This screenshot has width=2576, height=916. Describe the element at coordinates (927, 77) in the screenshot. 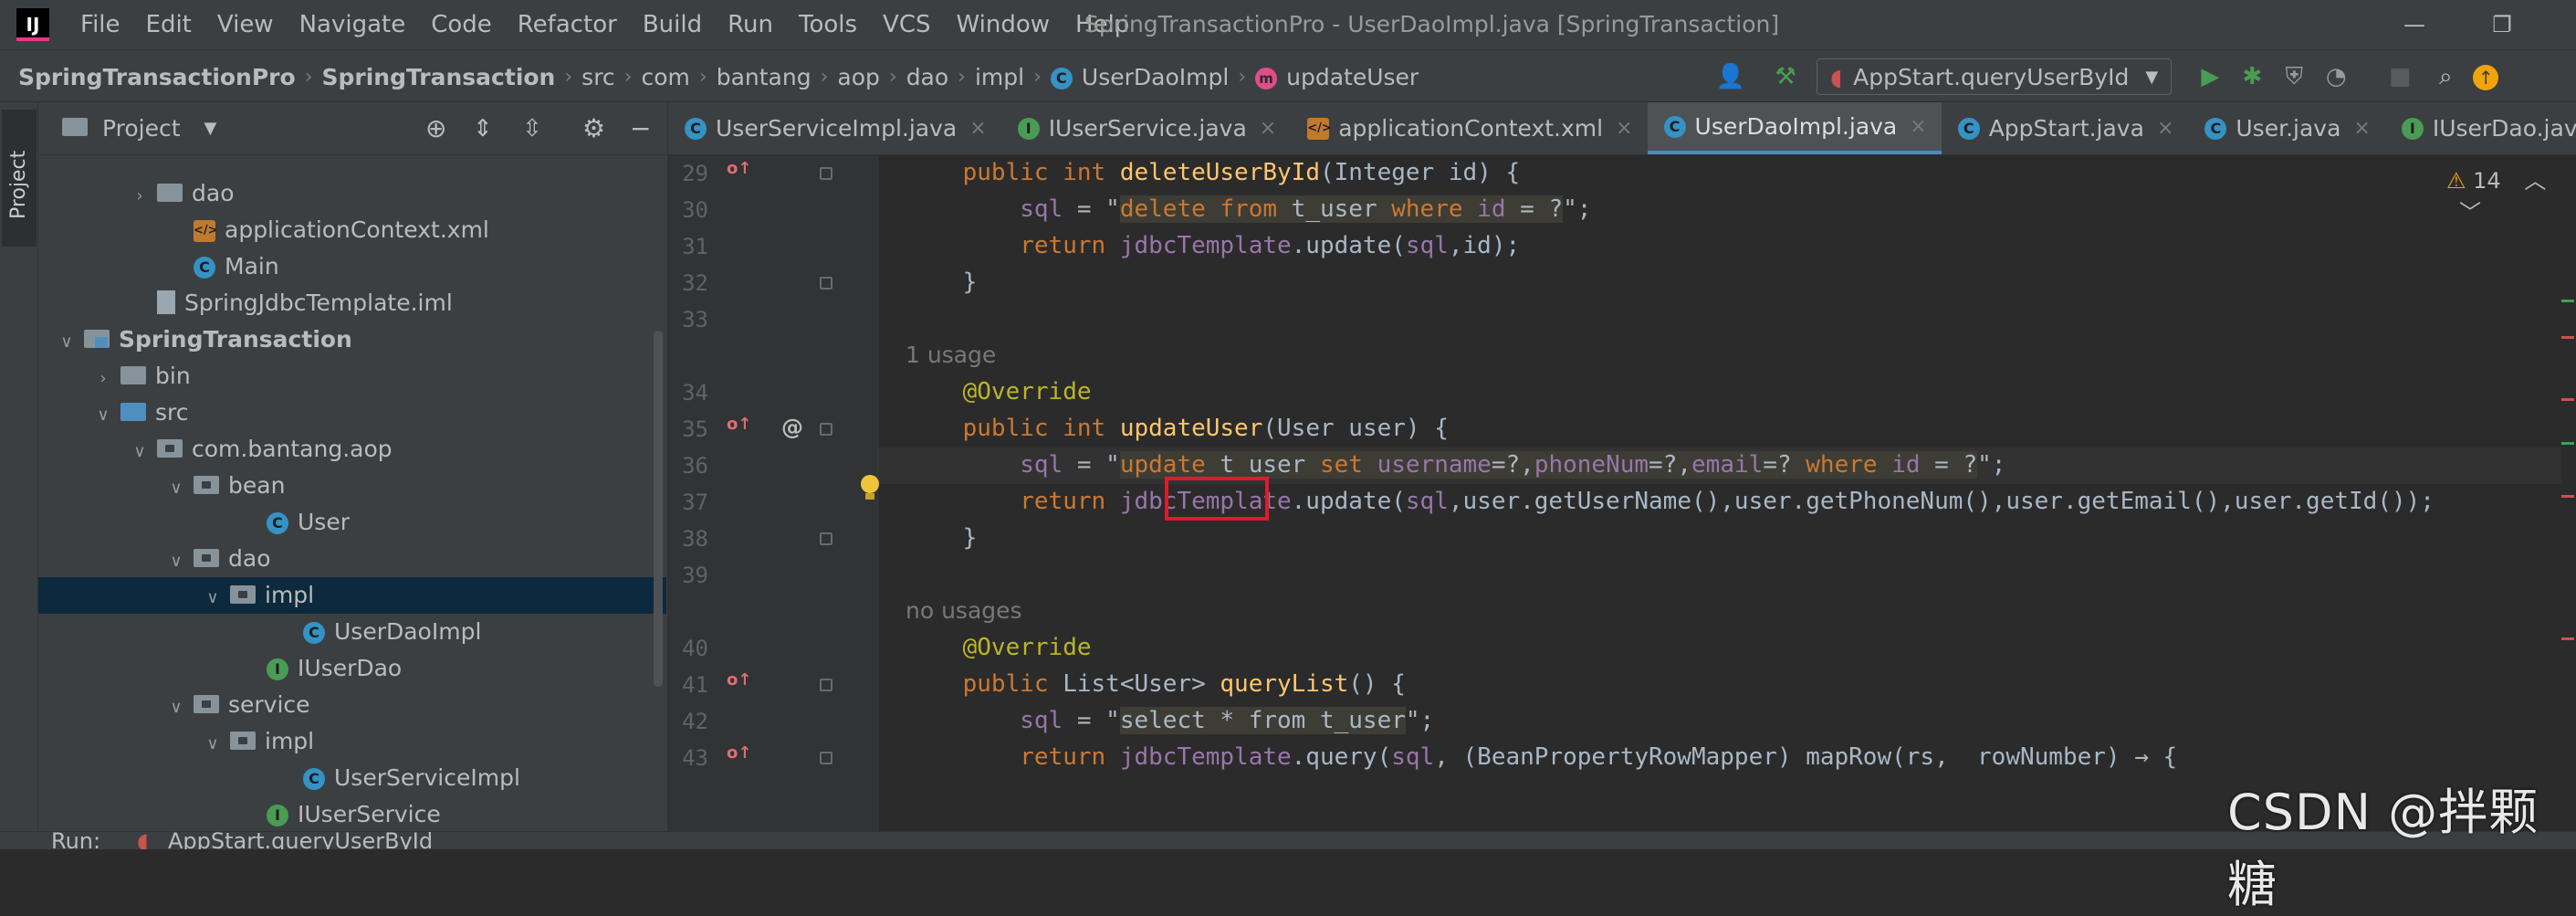

I see `breadcrumb-dao: dao` at that location.